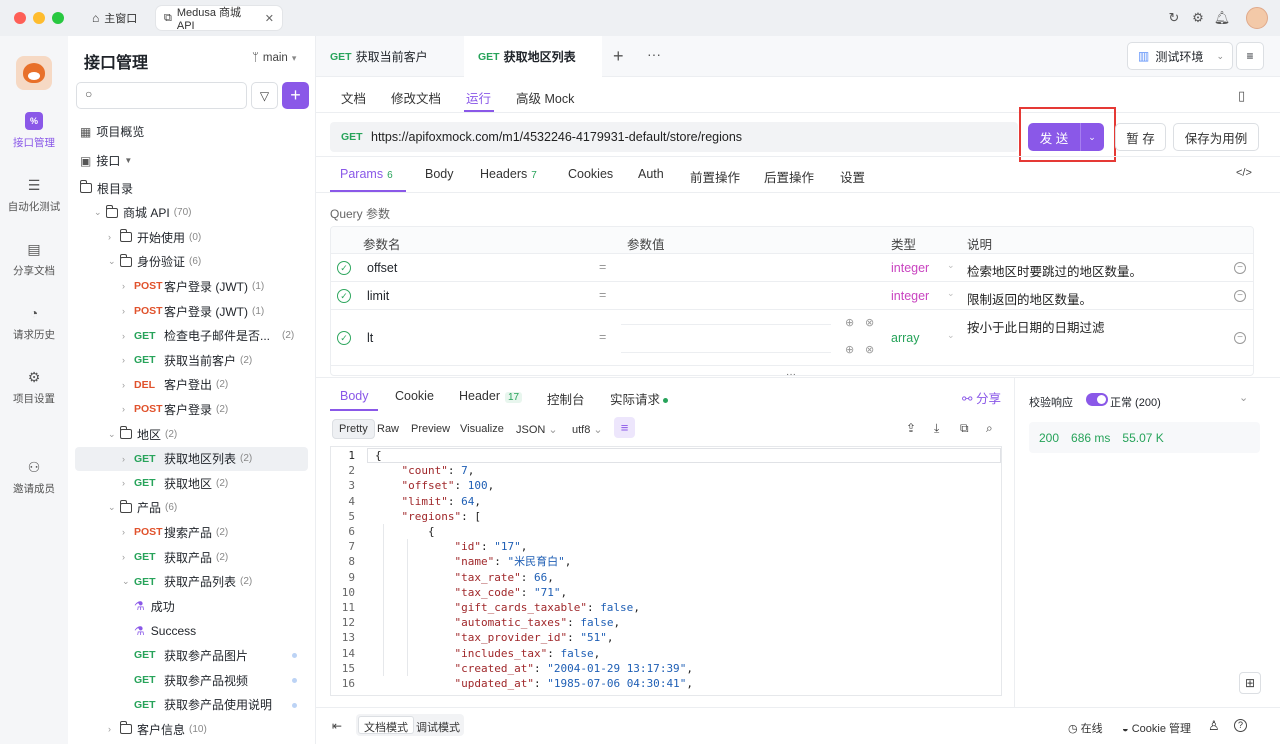 The width and height of the screenshot is (1280, 744). Describe the element at coordinates (533, 56) in the screenshot. I see `request-tab-region-list: GET 获取地区列表` at that location.